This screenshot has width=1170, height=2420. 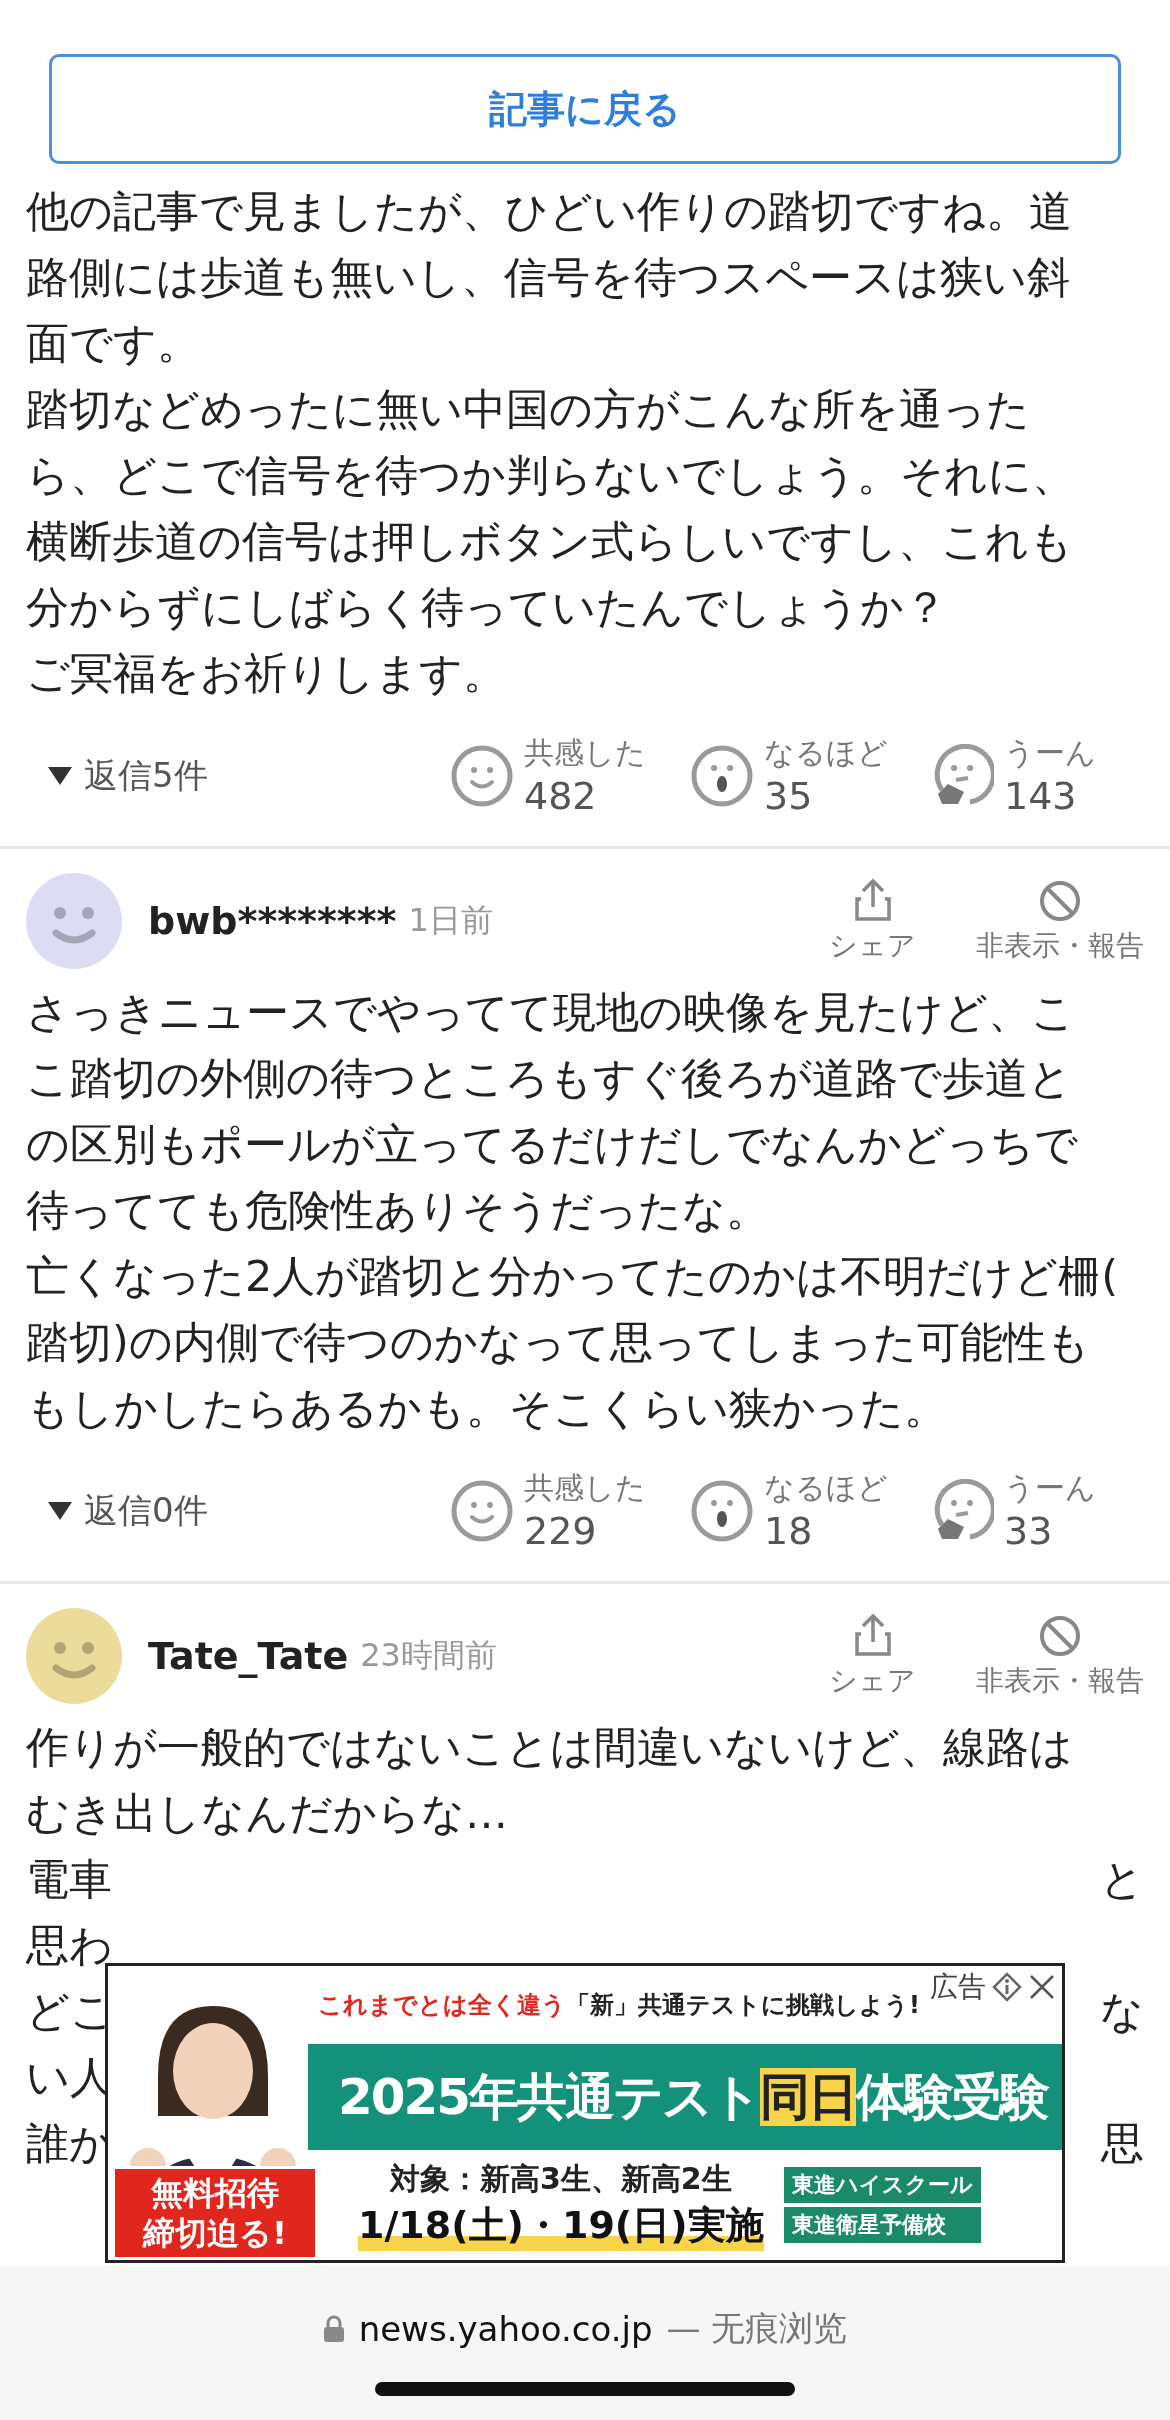 What do you see at coordinates (528, 409) in the screenshot?
I see `comment-text-line: 踏切などめったに無い中国の方がこんな所を通った` at bounding box center [528, 409].